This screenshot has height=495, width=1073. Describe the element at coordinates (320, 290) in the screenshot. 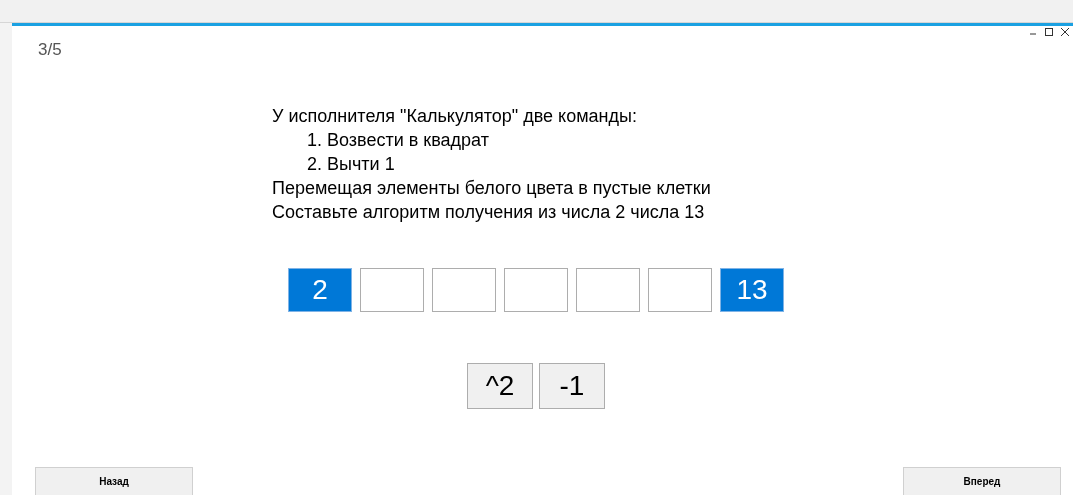

I see `number-cell: 2` at that location.